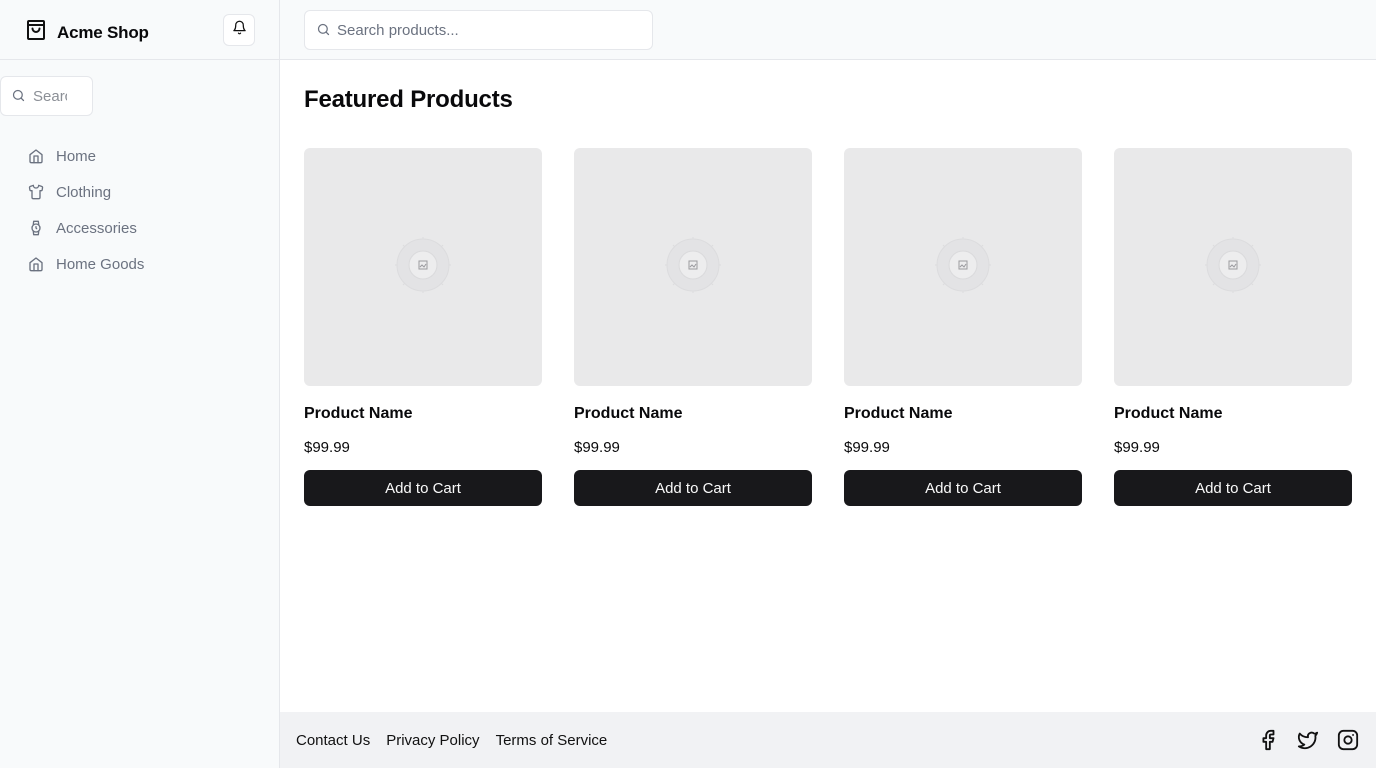 The height and width of the screenshot is (768, 1376). I want to click on watch-icon, so click(36, 228).